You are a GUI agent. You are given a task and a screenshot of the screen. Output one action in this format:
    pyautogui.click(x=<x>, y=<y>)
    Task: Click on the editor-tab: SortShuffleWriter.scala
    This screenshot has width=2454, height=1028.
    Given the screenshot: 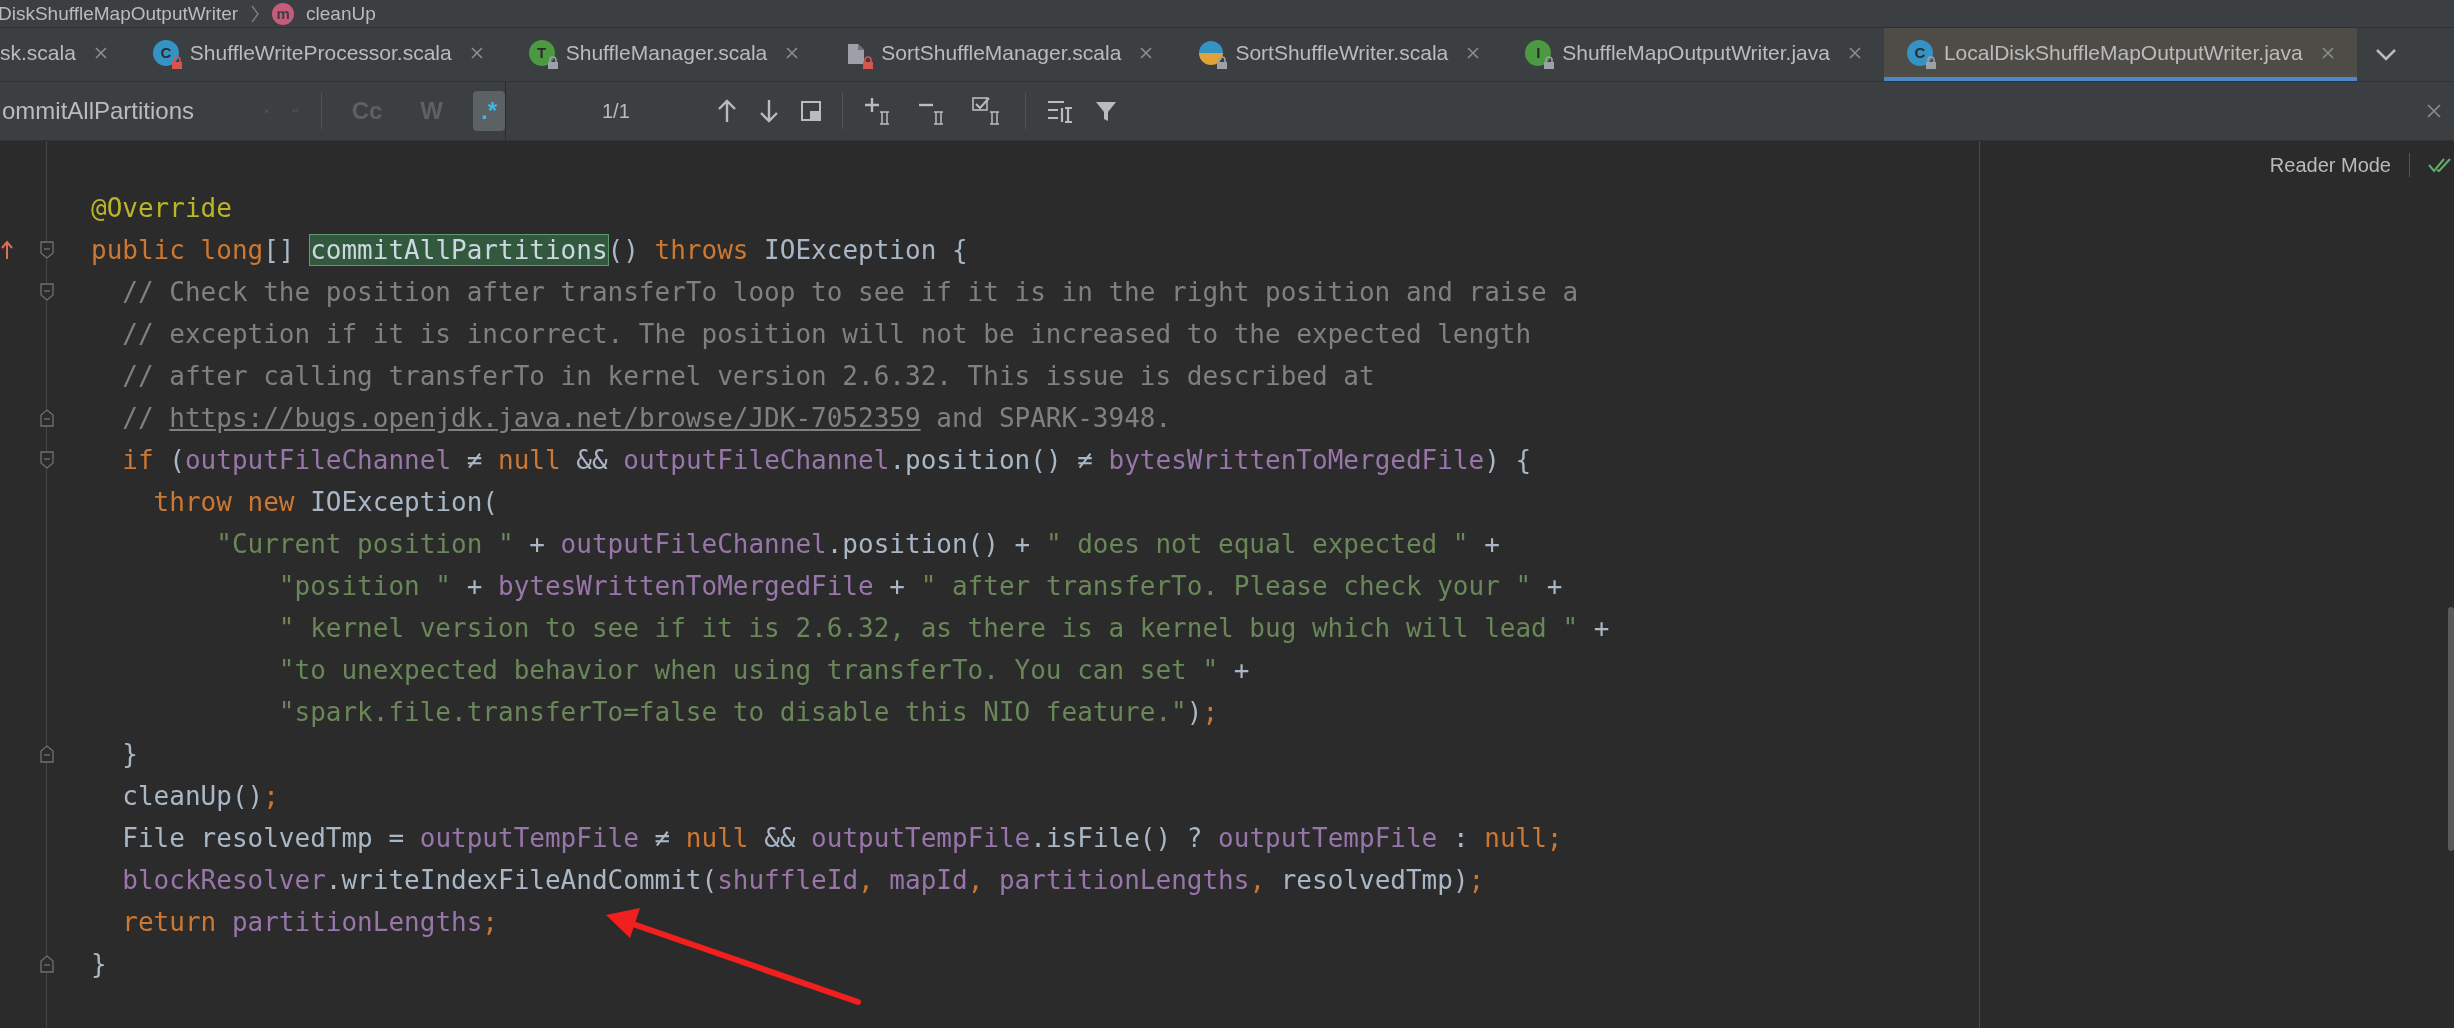 What is the action you would take?
    pyautogui.click(x=1339, y=54)
    